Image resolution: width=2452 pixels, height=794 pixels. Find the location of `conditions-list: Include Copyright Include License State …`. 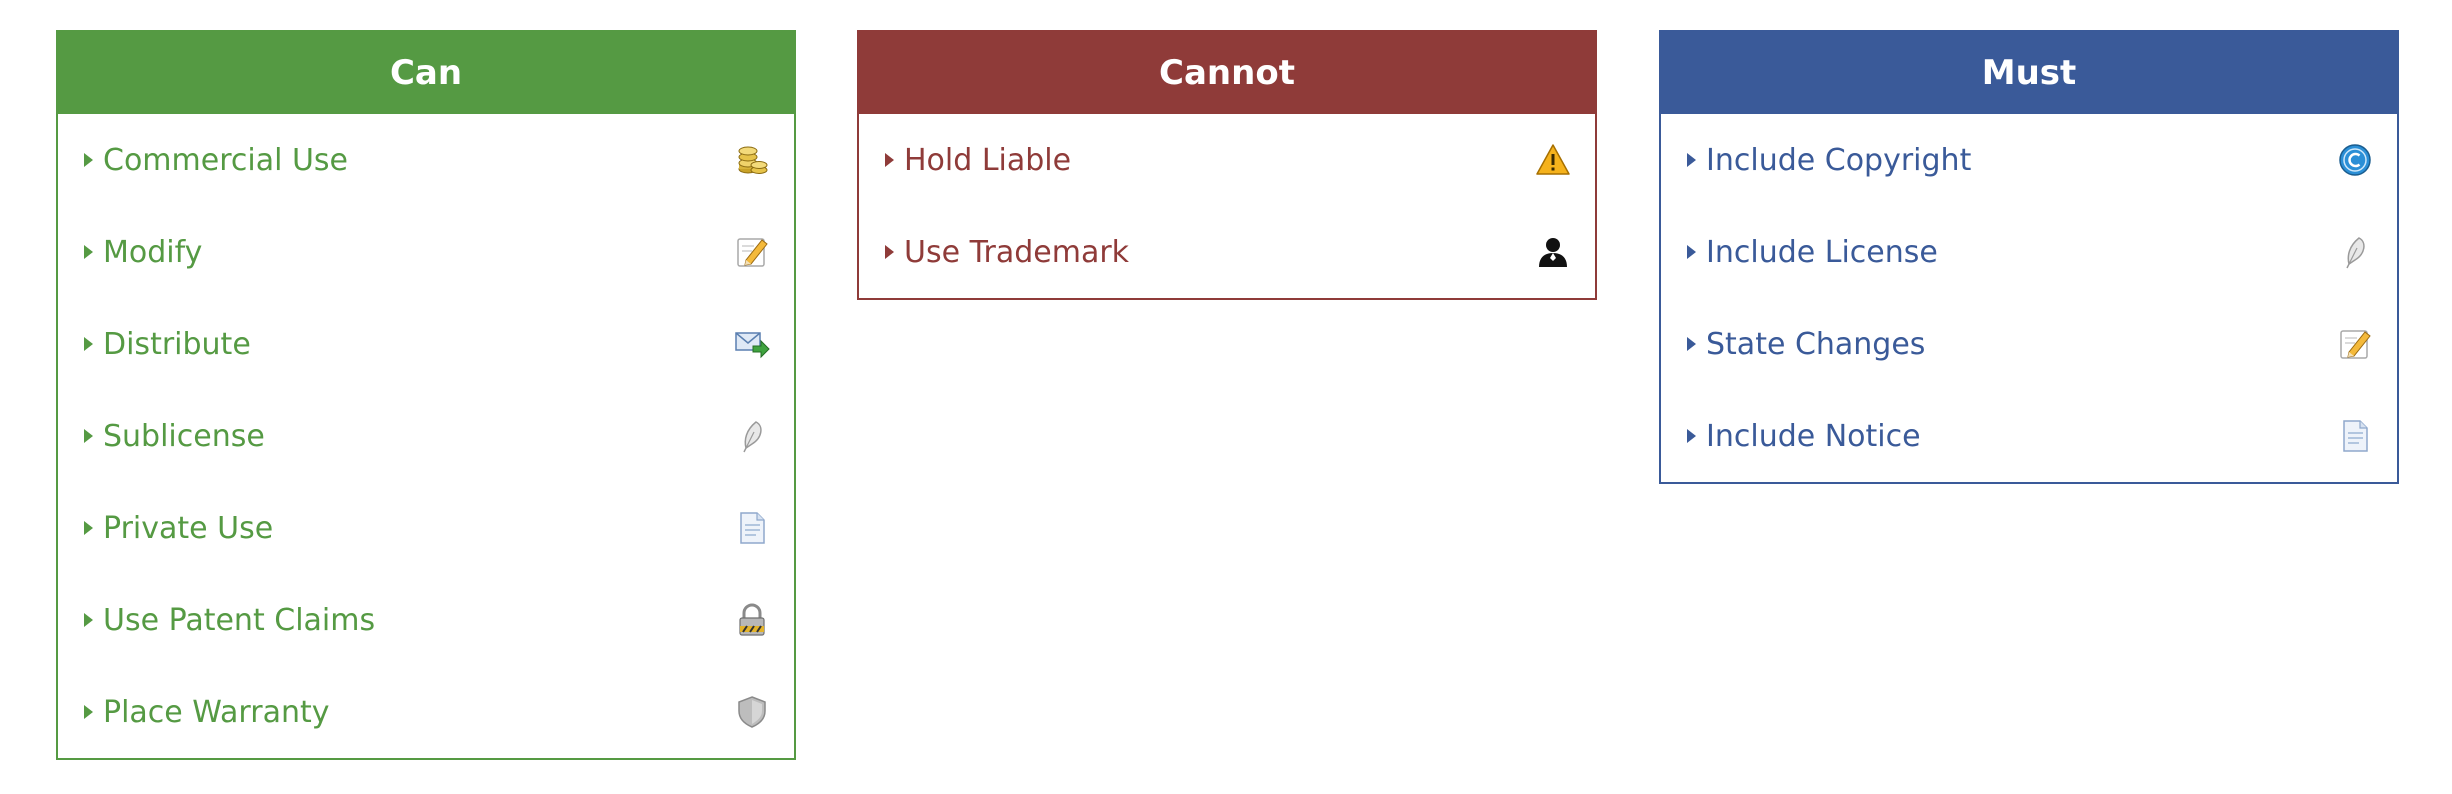

conditions-list: Include Copyright Include License State … is located at coordinates (2029, 298).